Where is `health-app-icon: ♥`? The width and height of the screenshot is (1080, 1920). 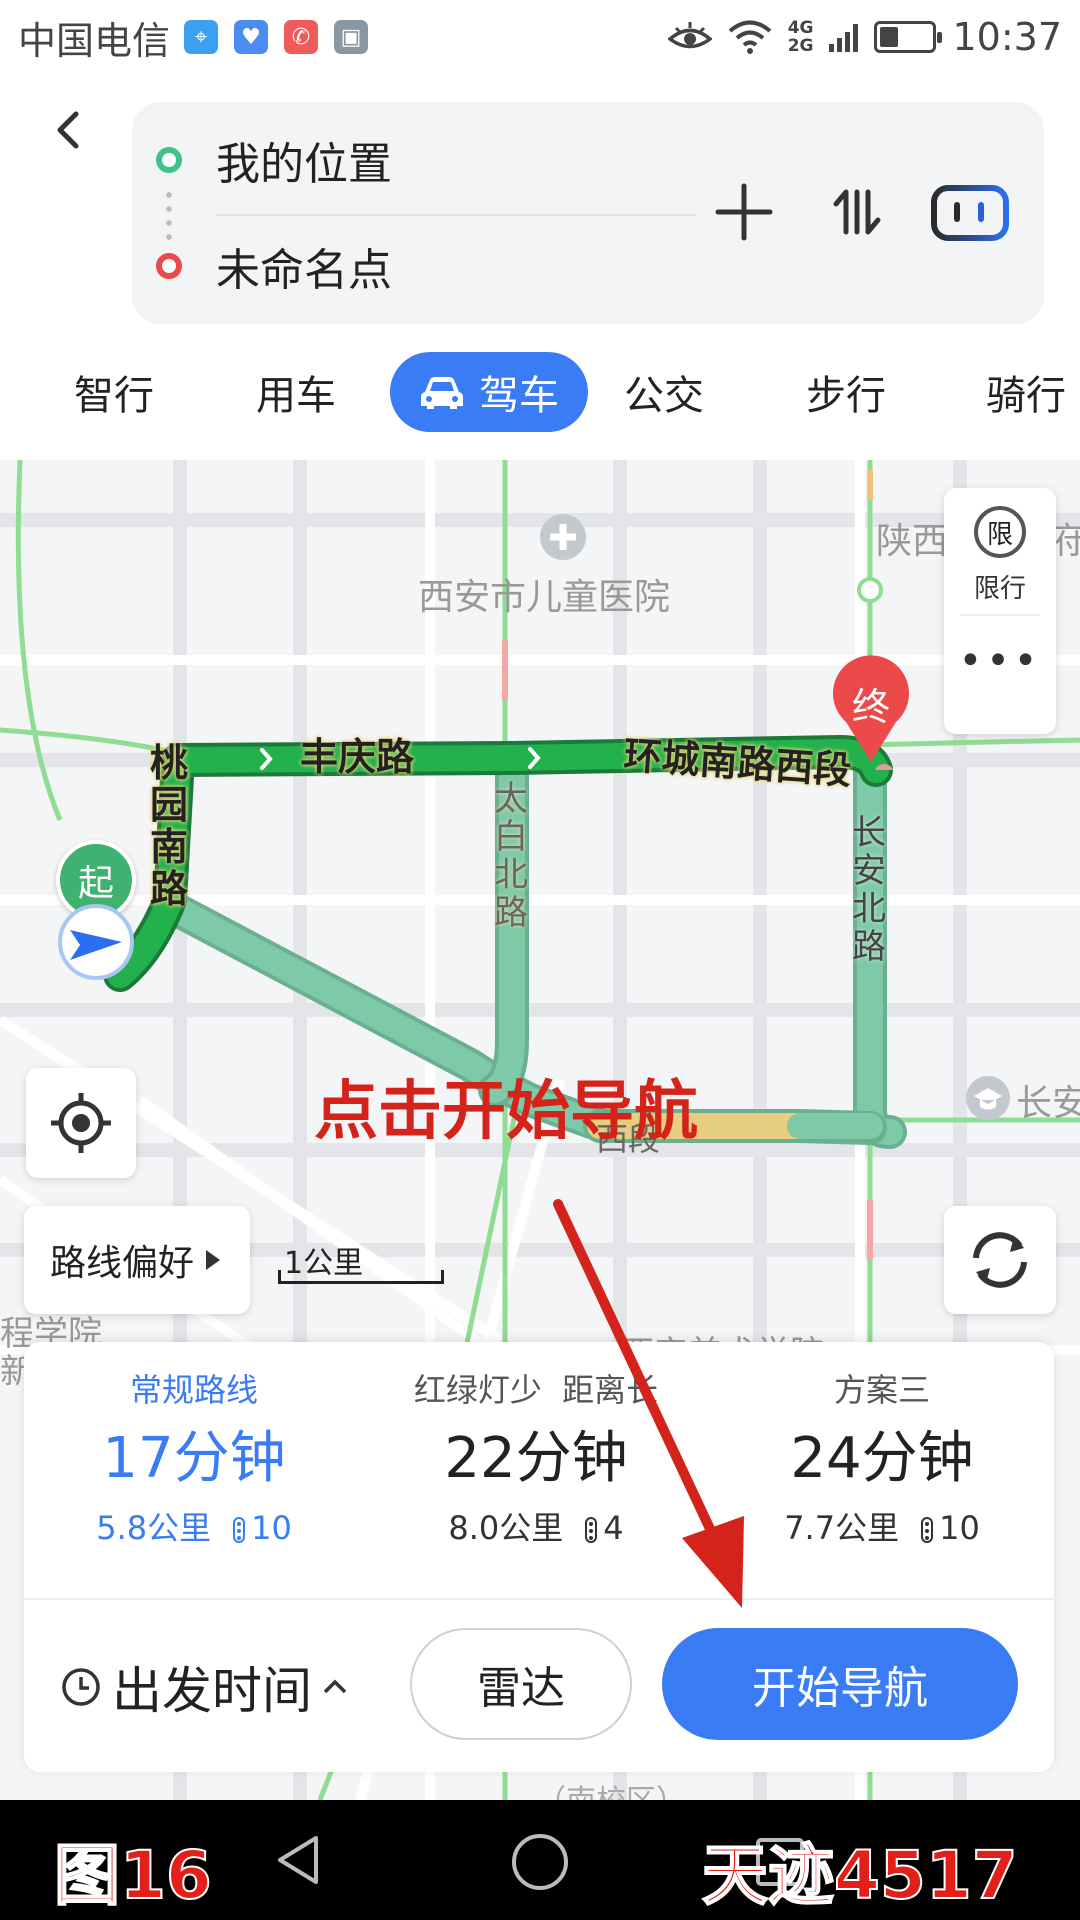
health-app-icon: ♥ is located at coordinates (251, 37).